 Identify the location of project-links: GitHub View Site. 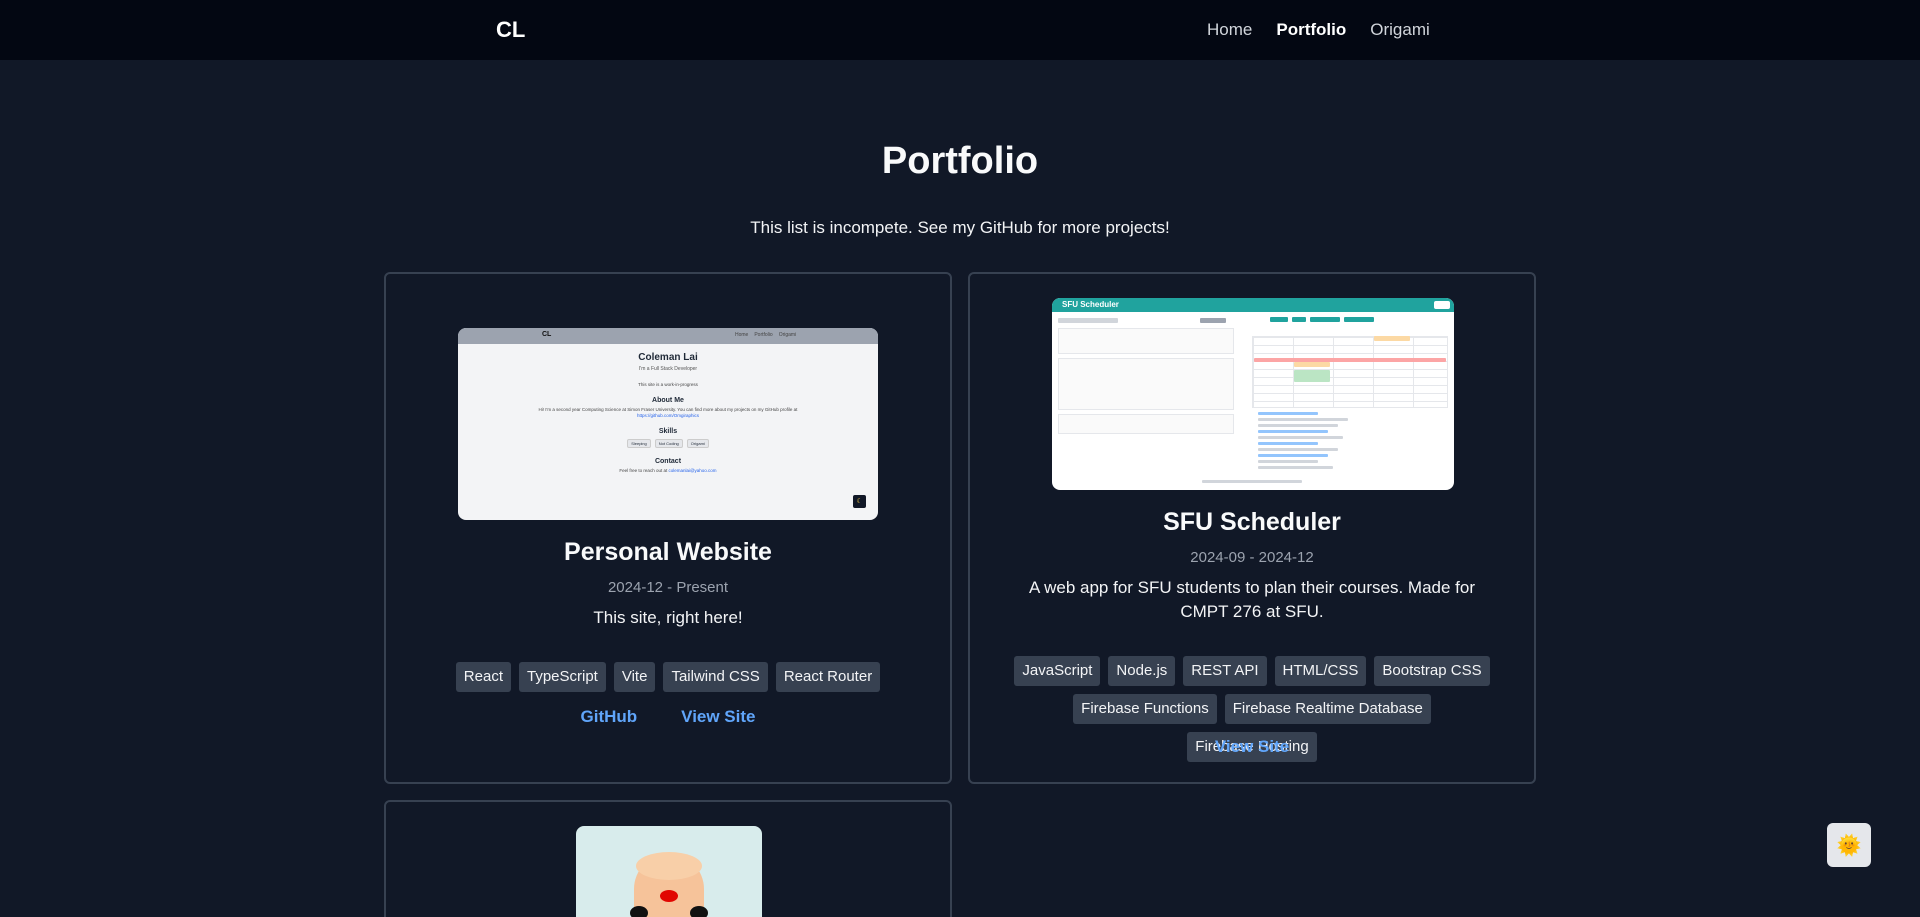
(668, 717).